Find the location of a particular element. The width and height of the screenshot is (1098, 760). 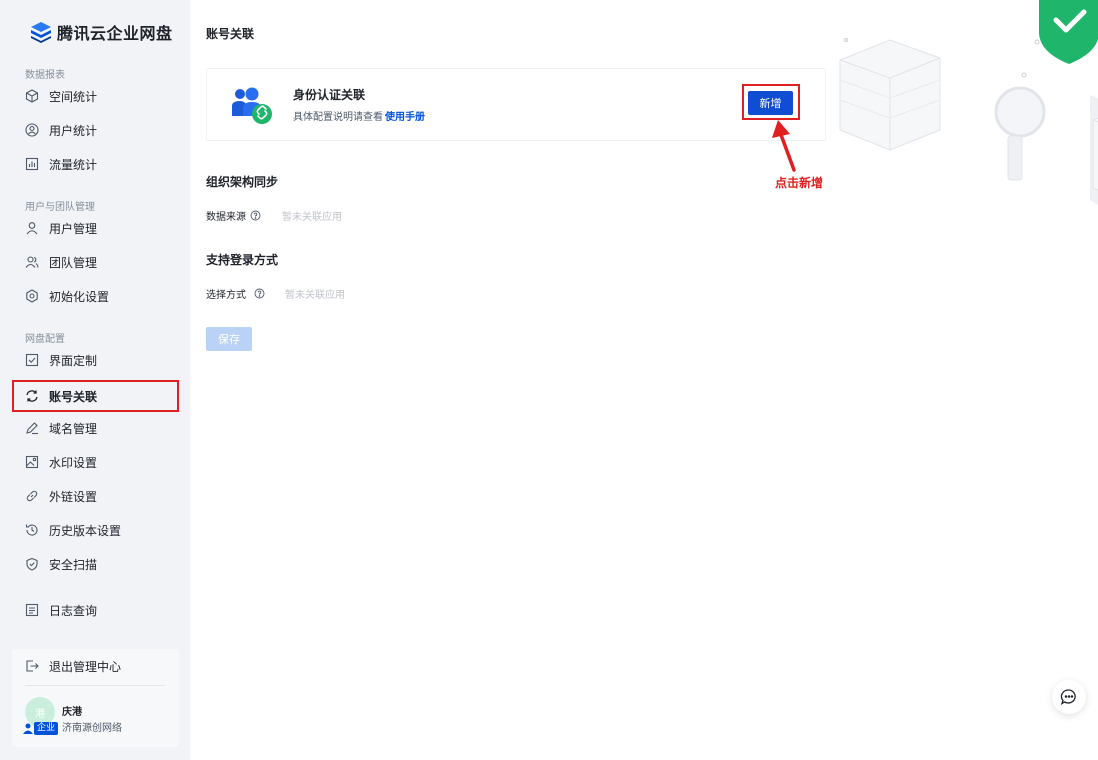

login-method-label: 选择方式 is located at coordinates (235, 293).